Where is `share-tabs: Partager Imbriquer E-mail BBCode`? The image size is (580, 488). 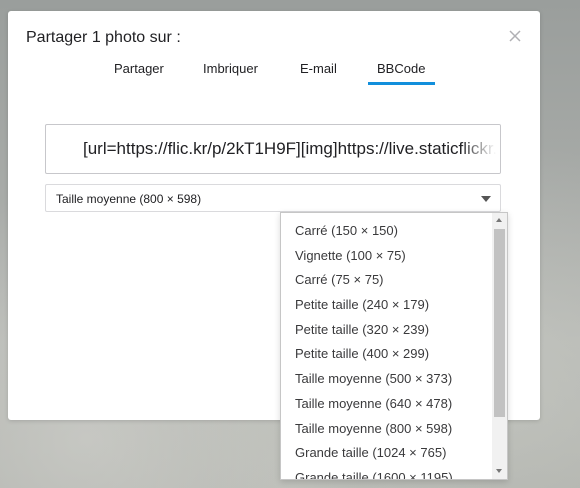
share-tabs: Partager Imbriquer E-mail BBCode is located at coordinates (274, 75).